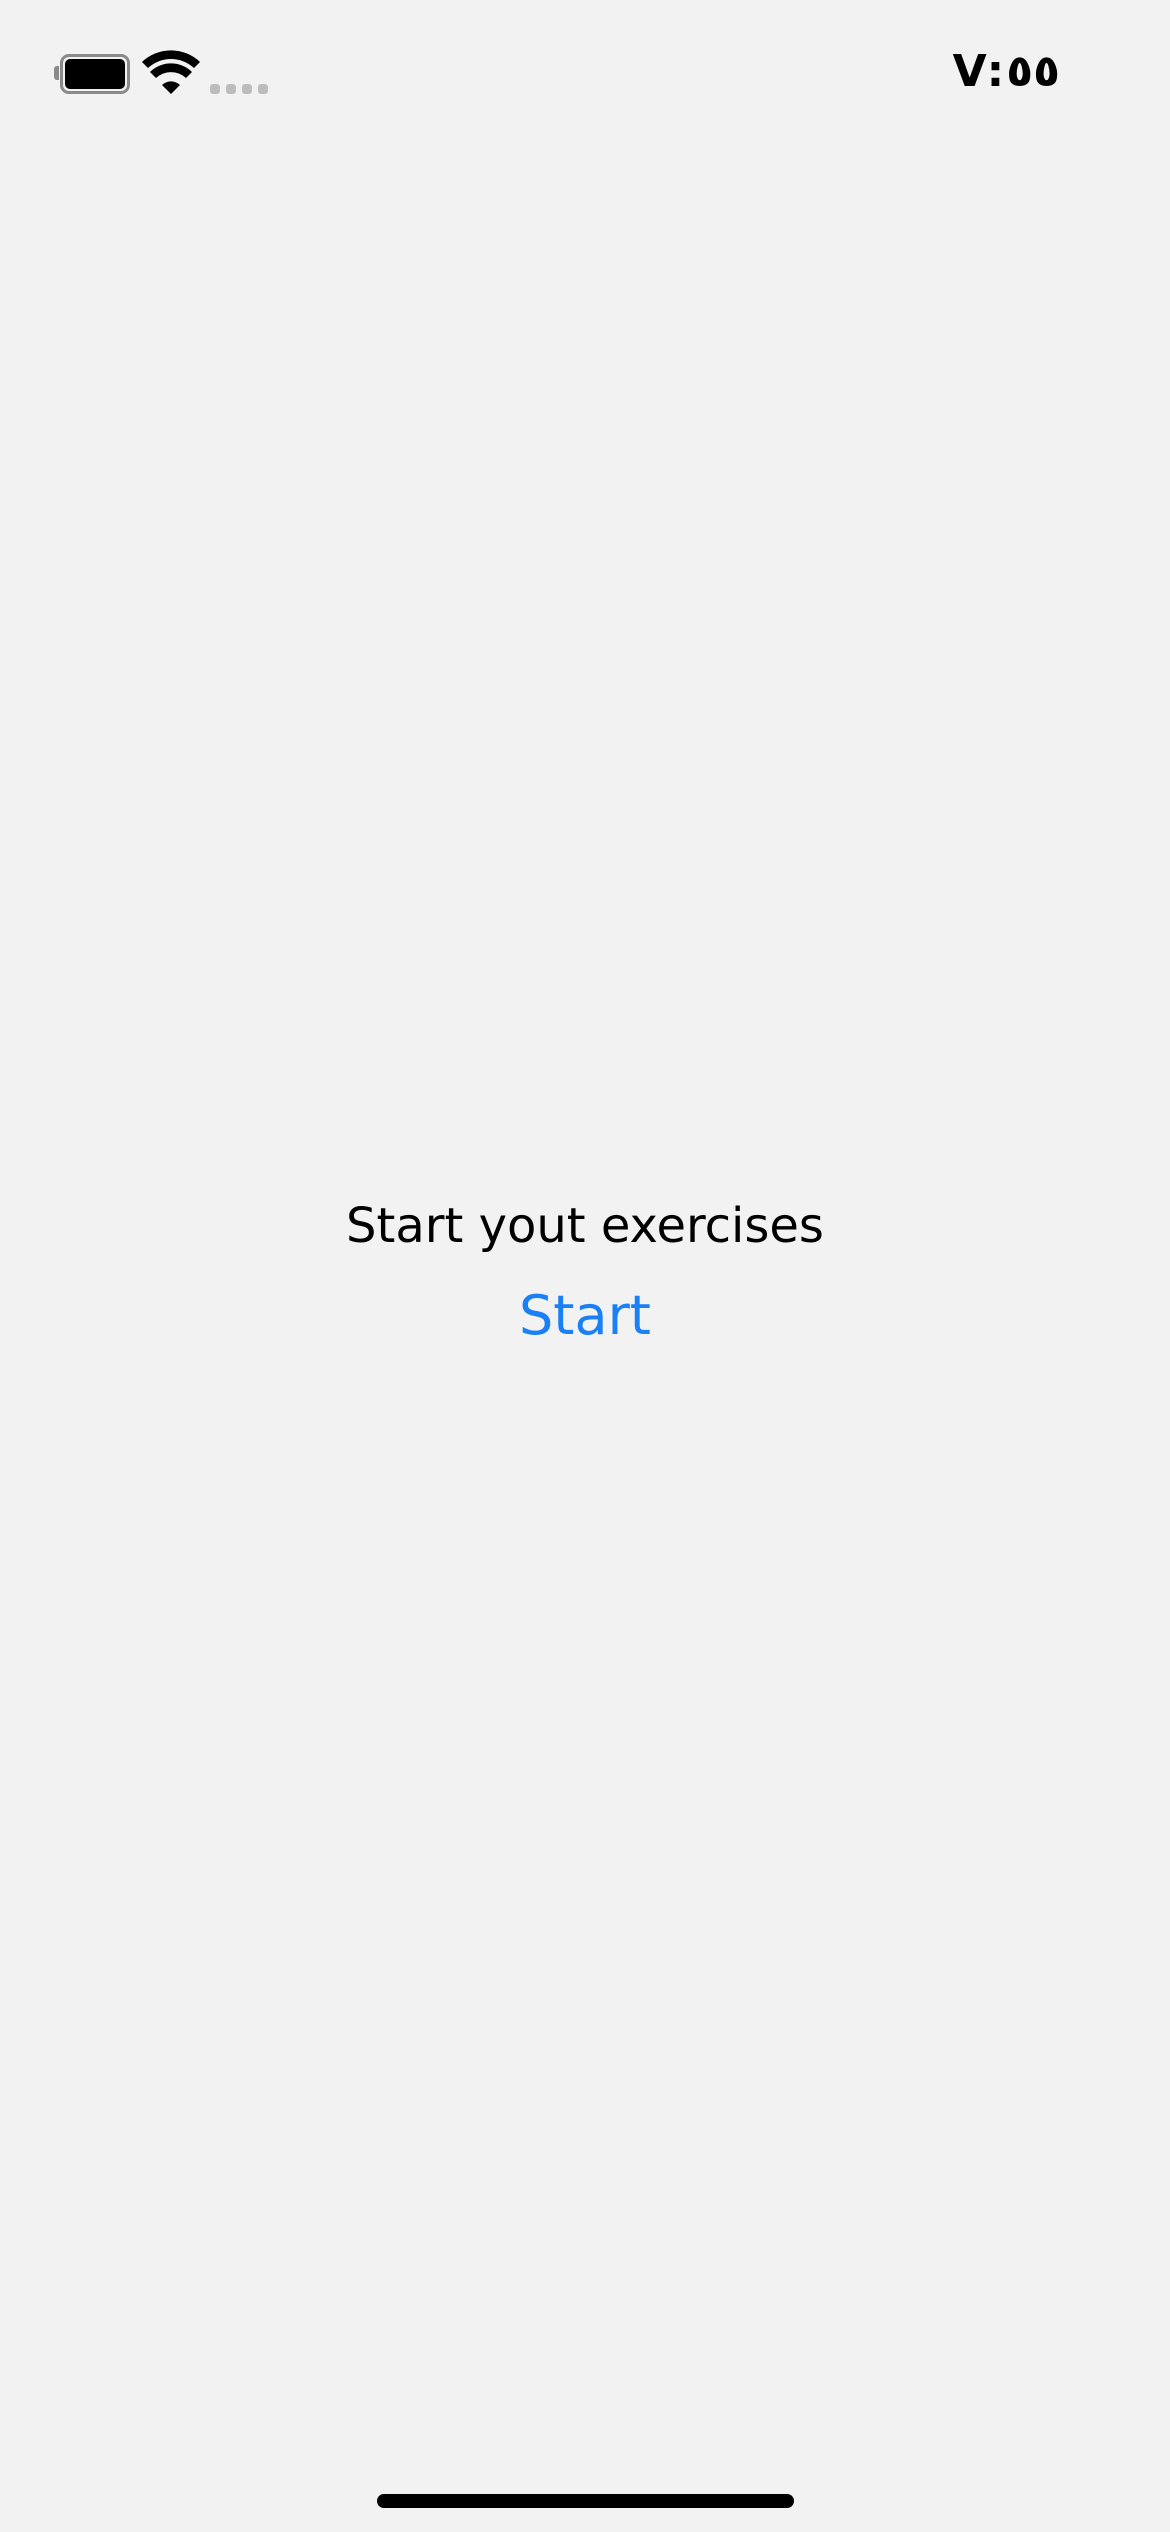  I want to click on main-content: Start yout exercises Start, so click(585, 1273).